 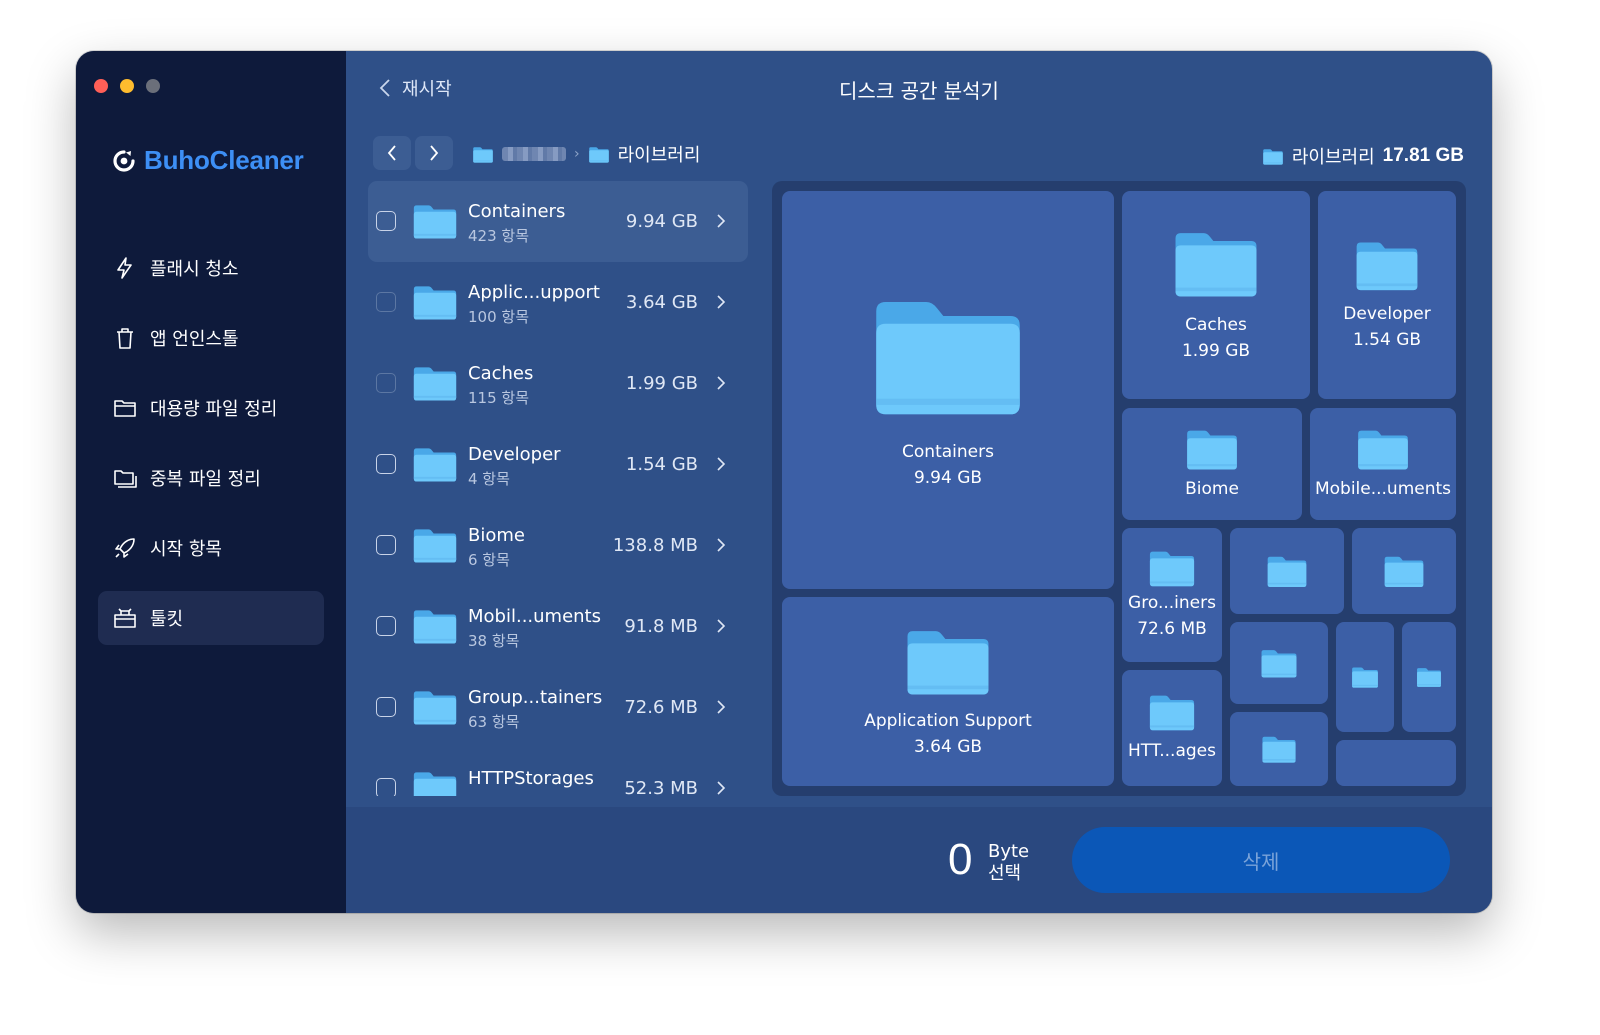 What do you see at coordinates (661, 787) in the screenshot?
I see `row-size: 52.3 MB` at bounding box center [661, 787].